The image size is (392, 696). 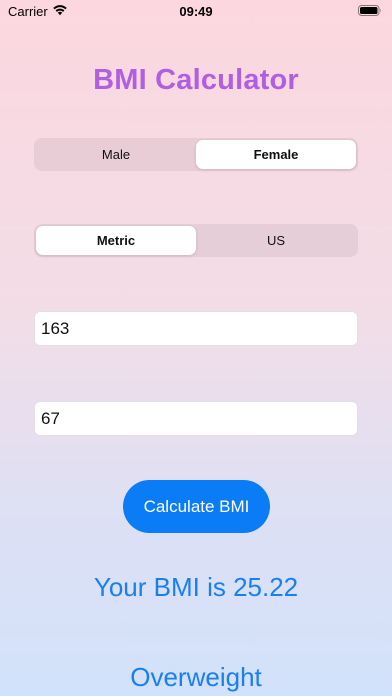 What do you see at coordinates (116, 154) in the screenshot?
I see `segment-male: Male` at bounding box center [116, 154].